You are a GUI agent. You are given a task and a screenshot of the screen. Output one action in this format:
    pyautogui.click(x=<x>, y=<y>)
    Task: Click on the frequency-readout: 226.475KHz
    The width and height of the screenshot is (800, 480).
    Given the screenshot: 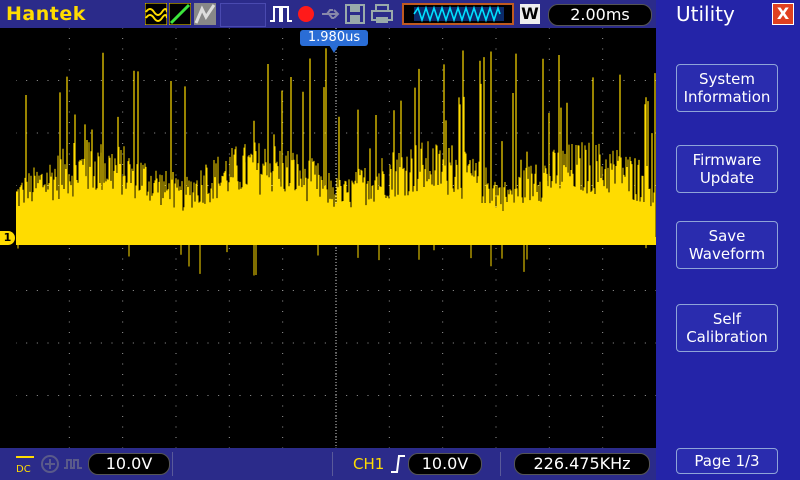 What is the action you would take?
    pyautogui.click(x=582, y=464)
    